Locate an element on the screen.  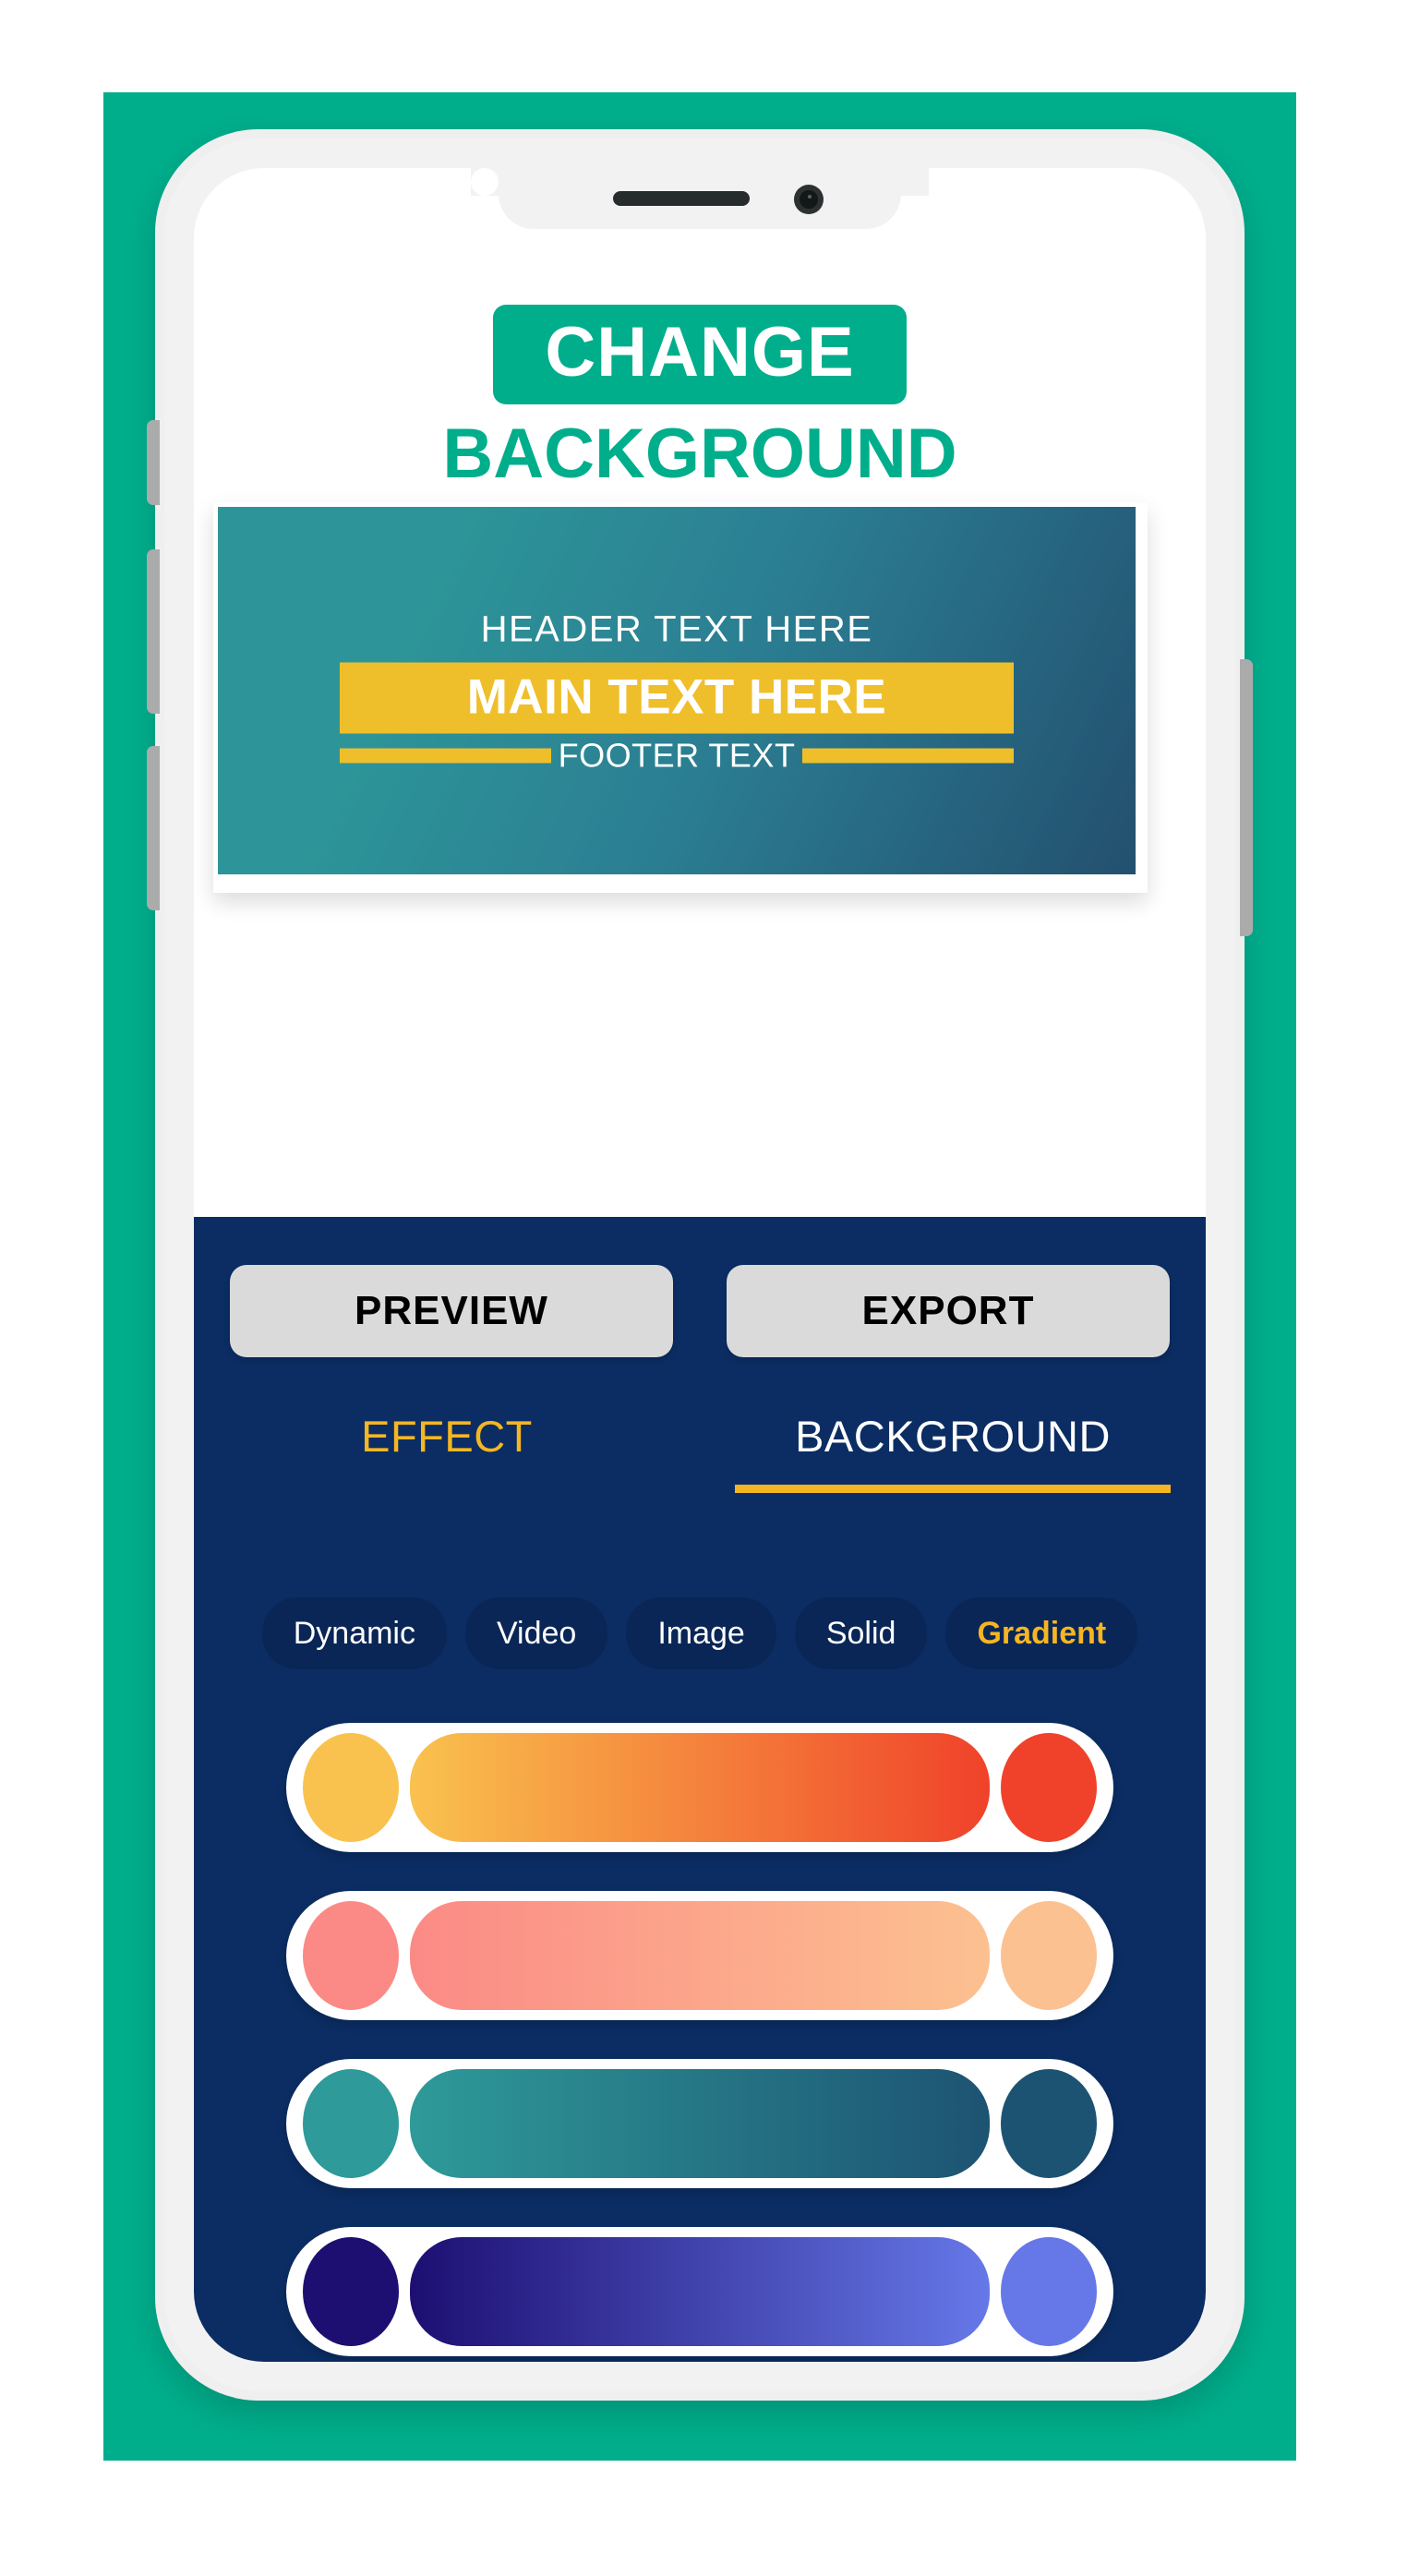
page-title-line-2: BACKGROUND is located at coordinates (699, 454).